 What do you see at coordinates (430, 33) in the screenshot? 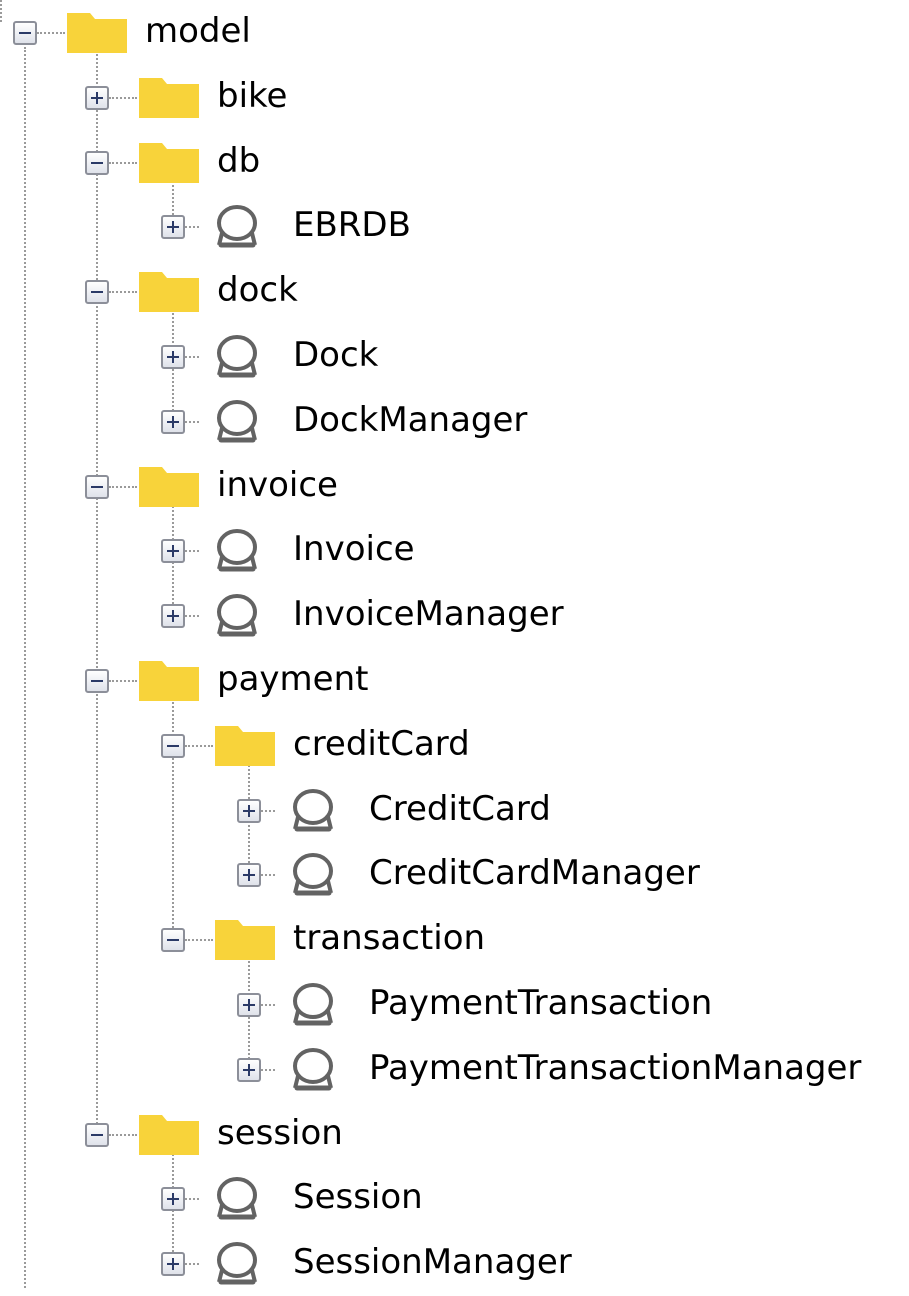
I see `tree-node-model: model` at bounding box center [430, 33].